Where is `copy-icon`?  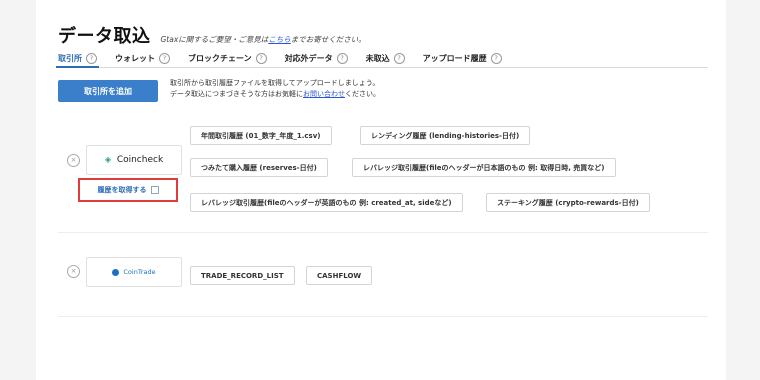 copy-icon is located at coordinates (154, 190).